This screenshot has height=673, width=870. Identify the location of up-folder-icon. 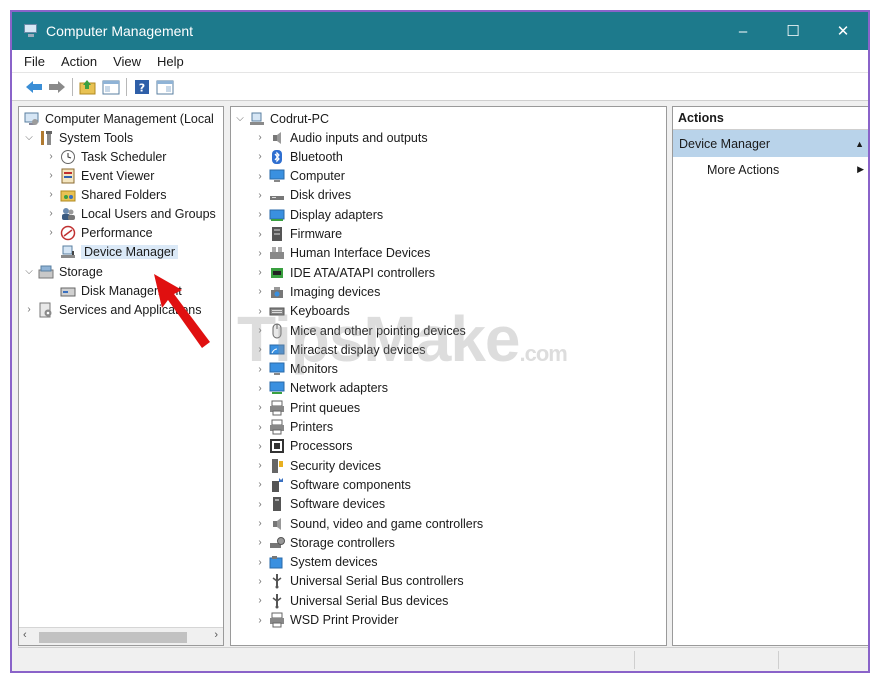
(88, 87).